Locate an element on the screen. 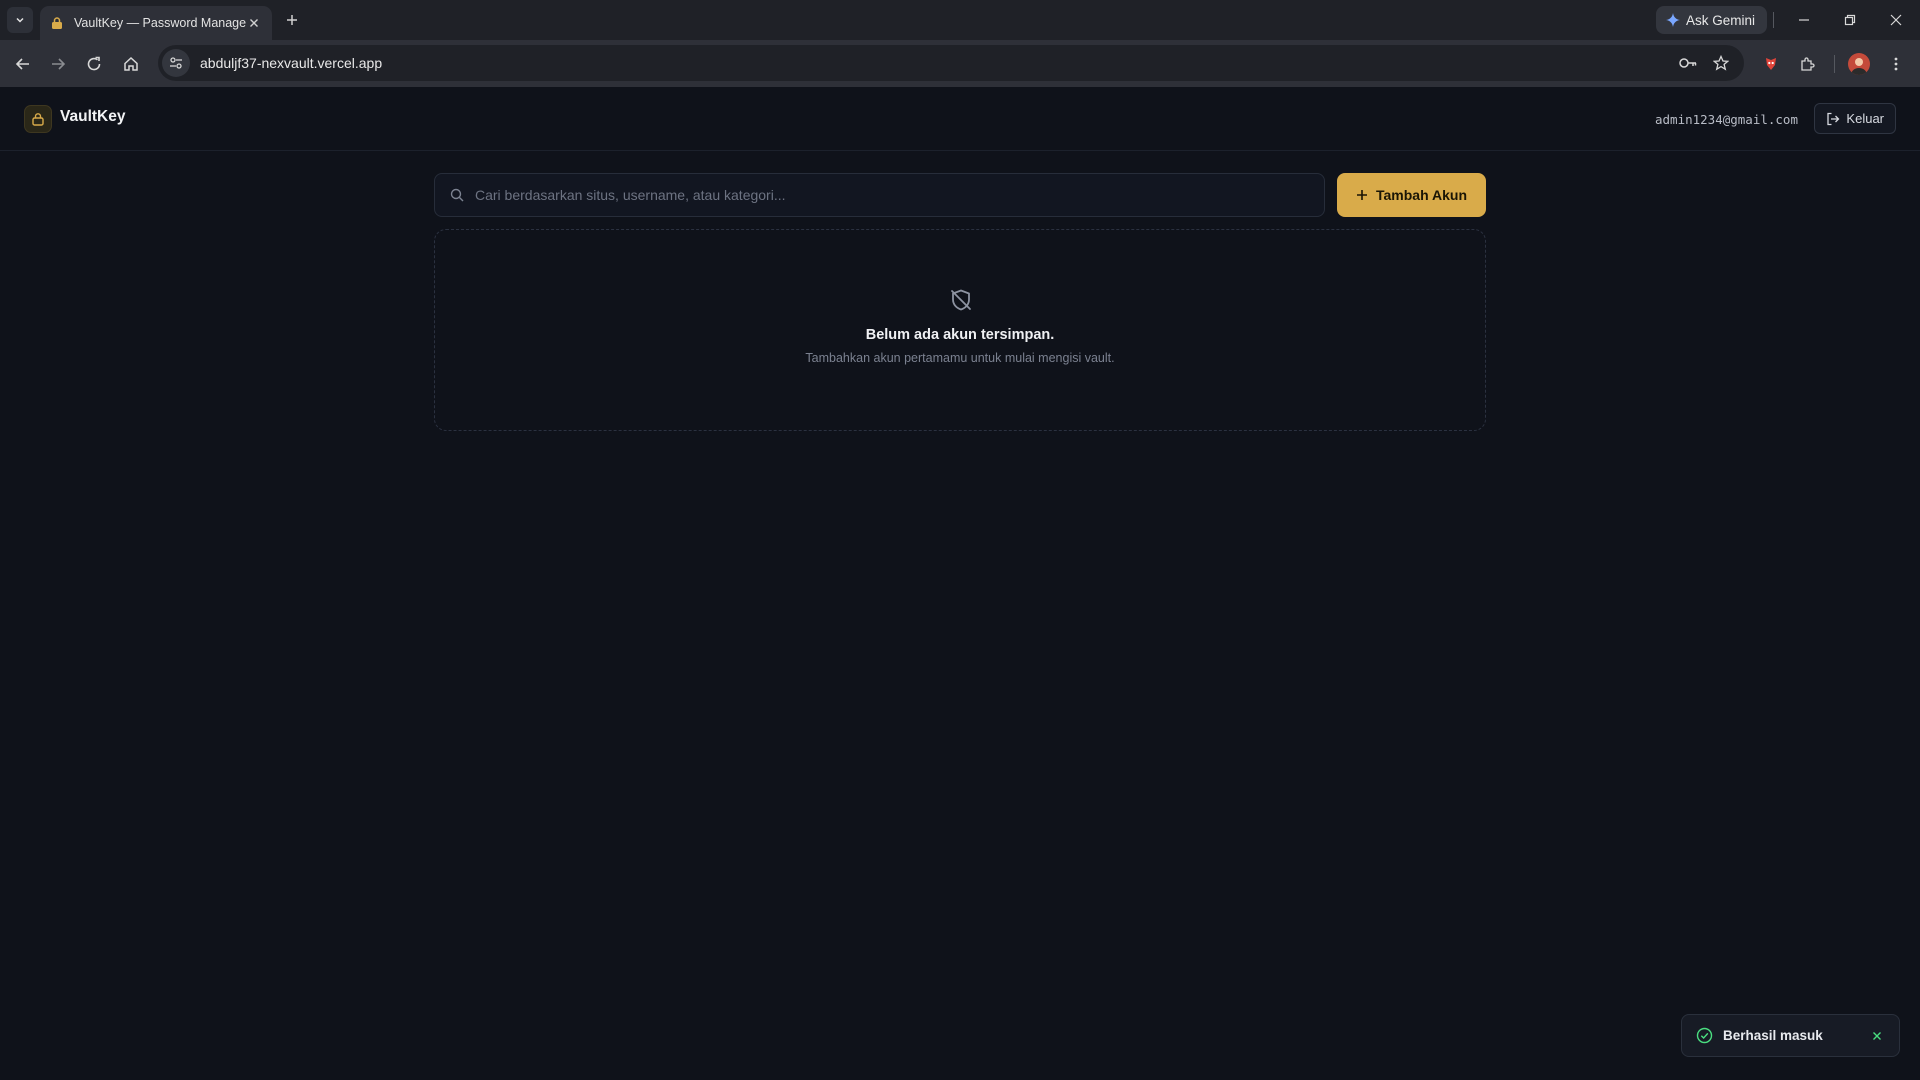  search-input is located at coordinates (899, 195).